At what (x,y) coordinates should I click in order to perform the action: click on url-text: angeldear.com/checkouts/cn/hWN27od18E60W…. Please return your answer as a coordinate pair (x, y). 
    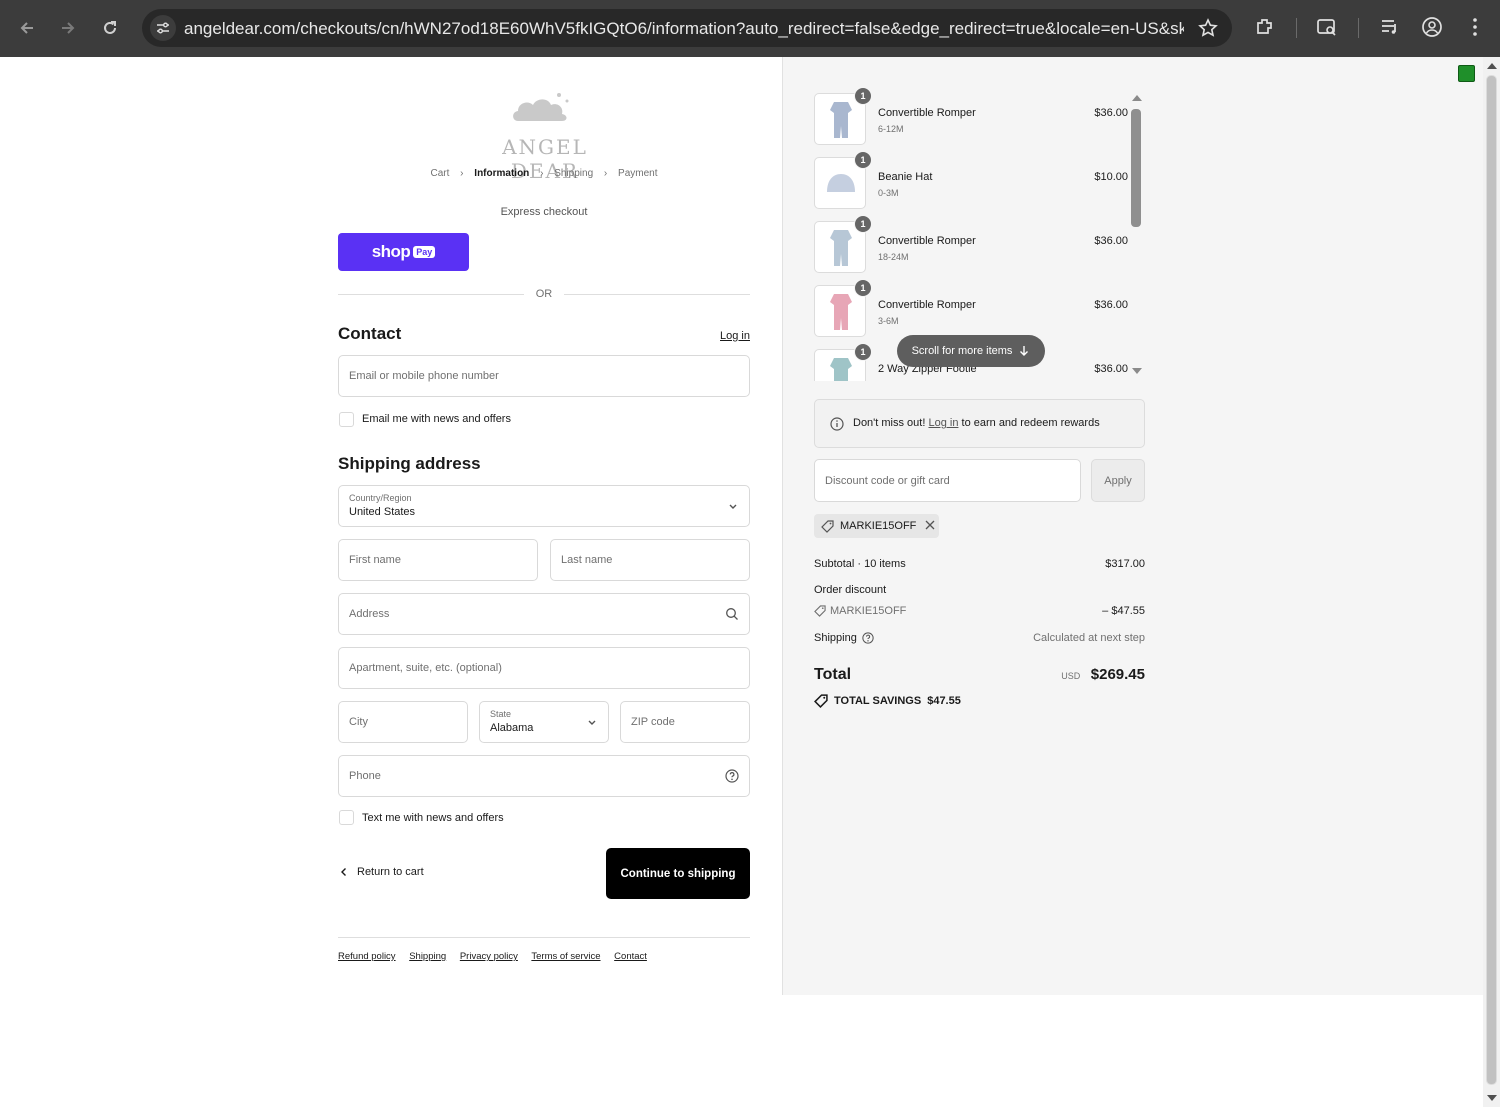
    Looking at the image, I should click on (684, 29).